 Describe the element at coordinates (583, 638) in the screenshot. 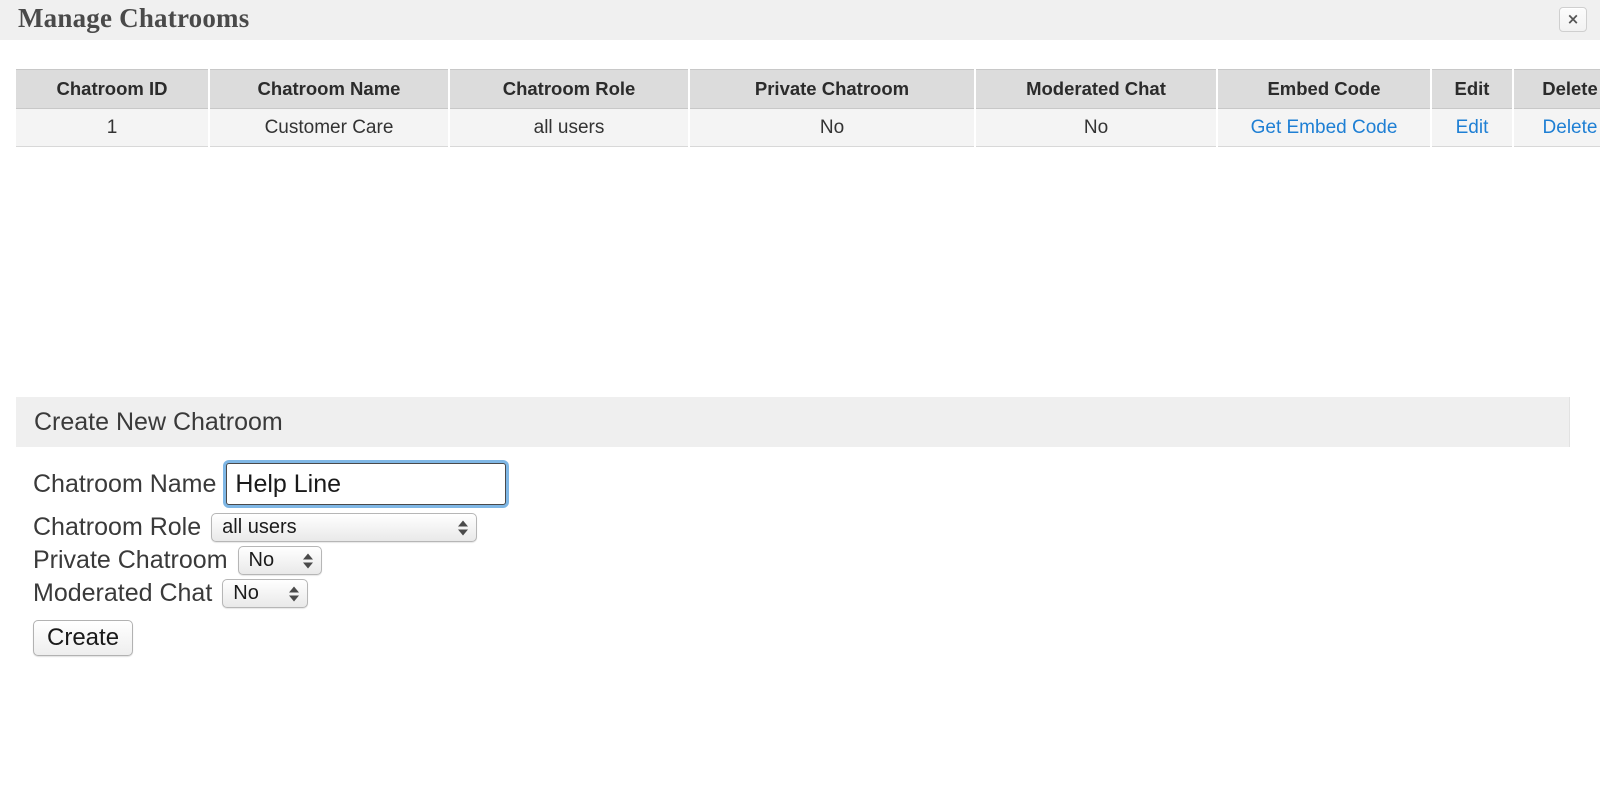

I see `form-row-submit: Create` at that location.